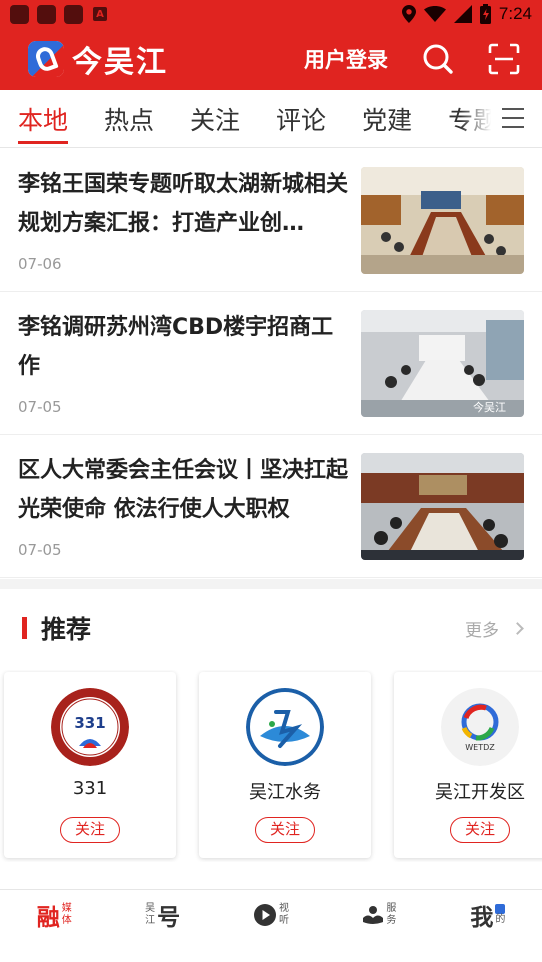 The image size is (542, 962). I want to click on recommend-title: 推荐, so click(66, 629).